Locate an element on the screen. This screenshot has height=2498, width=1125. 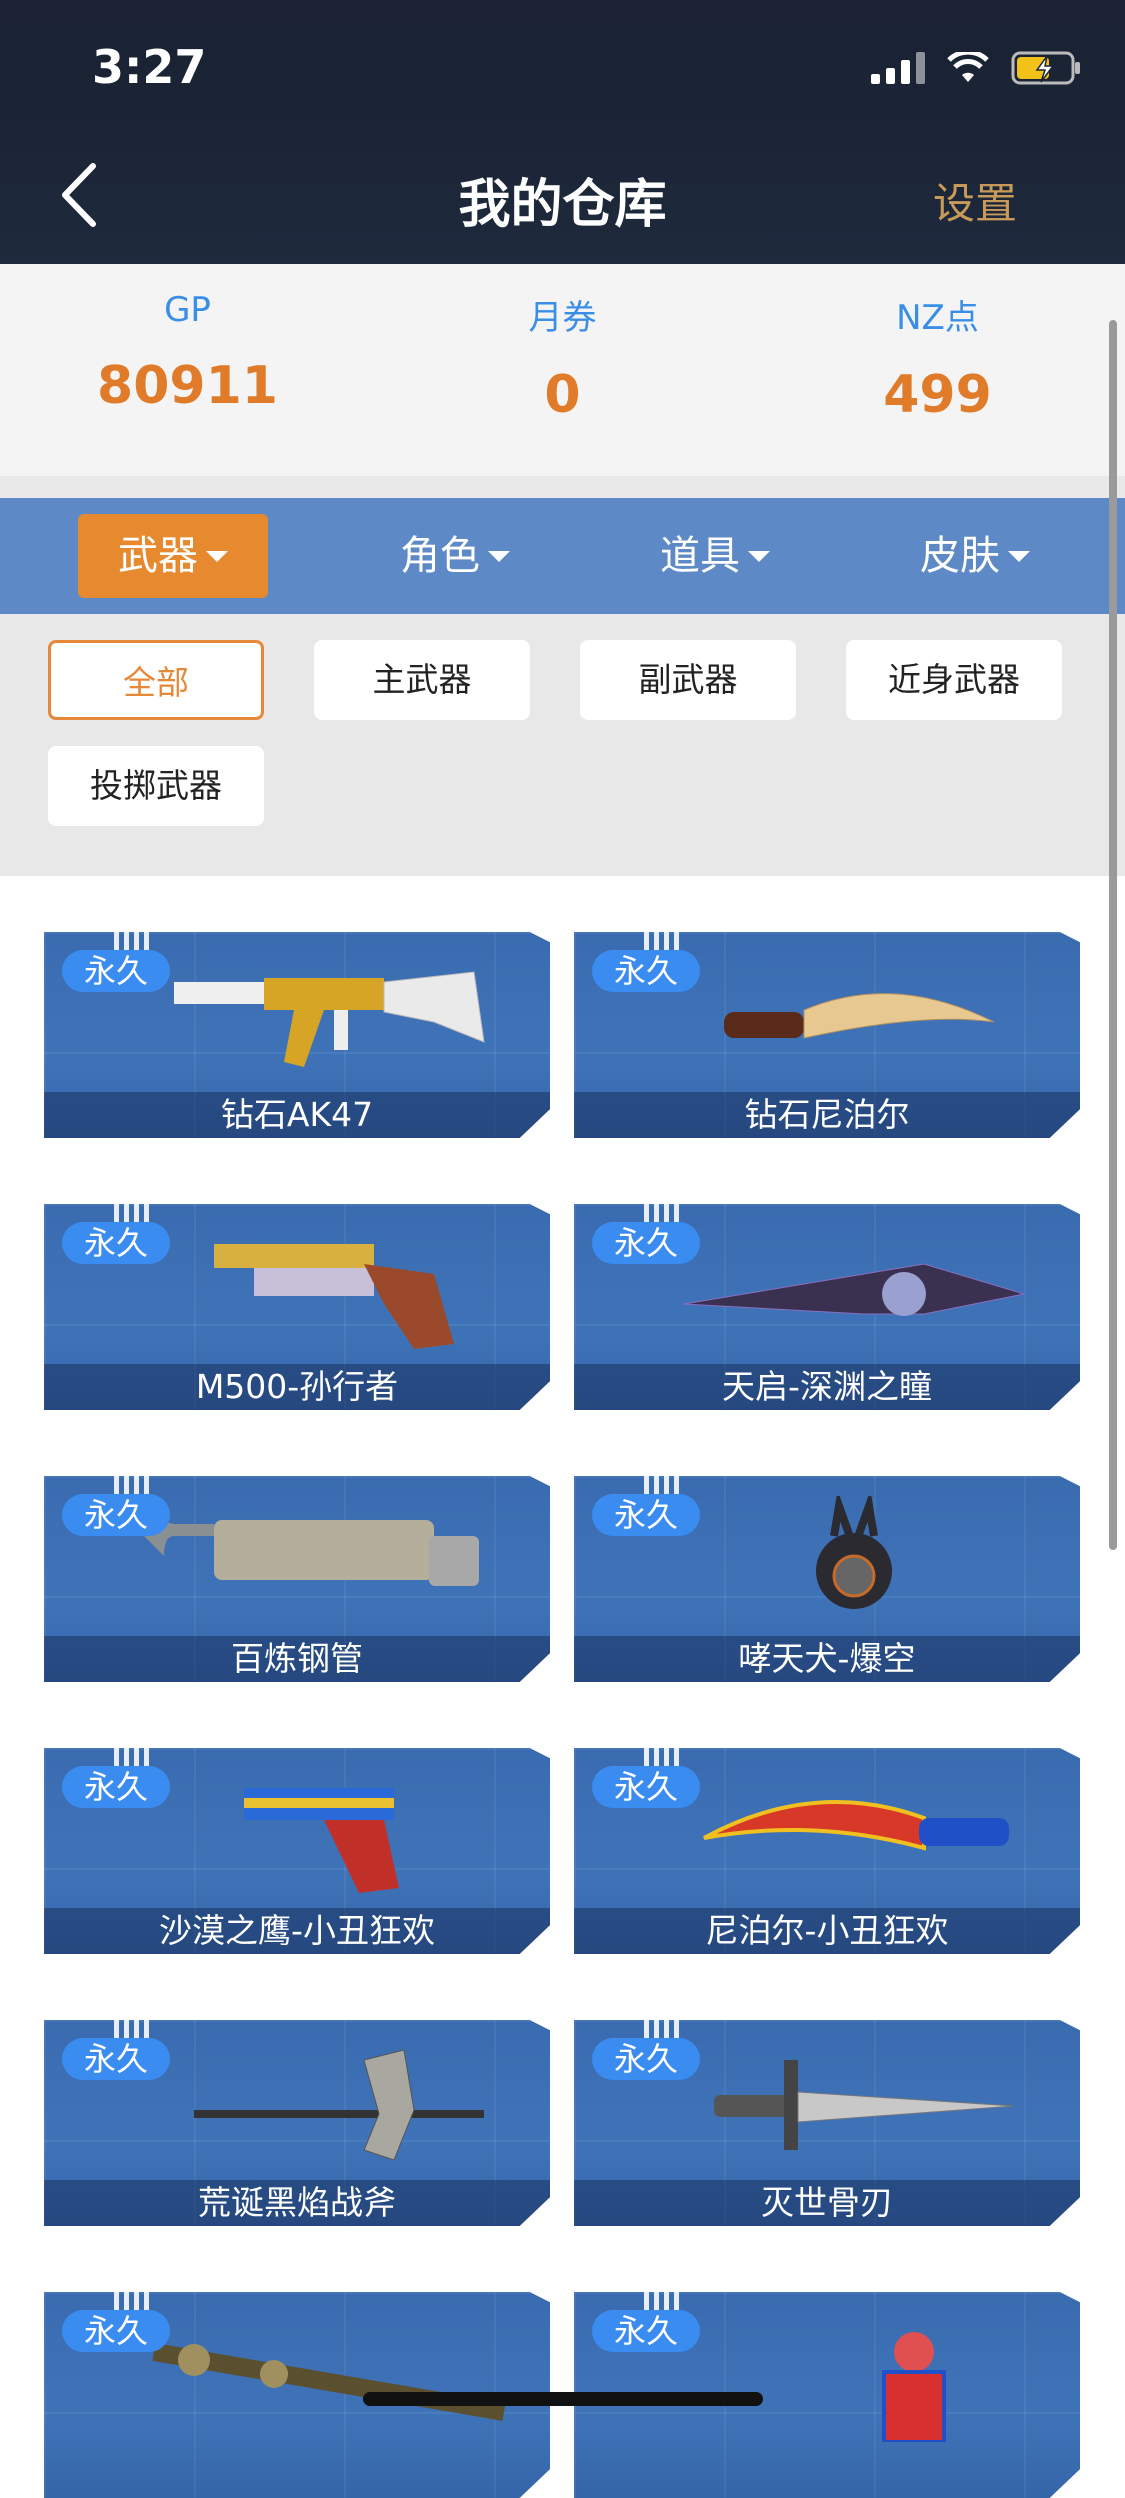
stat-value: 80911 is located at coordinates (187, 386).